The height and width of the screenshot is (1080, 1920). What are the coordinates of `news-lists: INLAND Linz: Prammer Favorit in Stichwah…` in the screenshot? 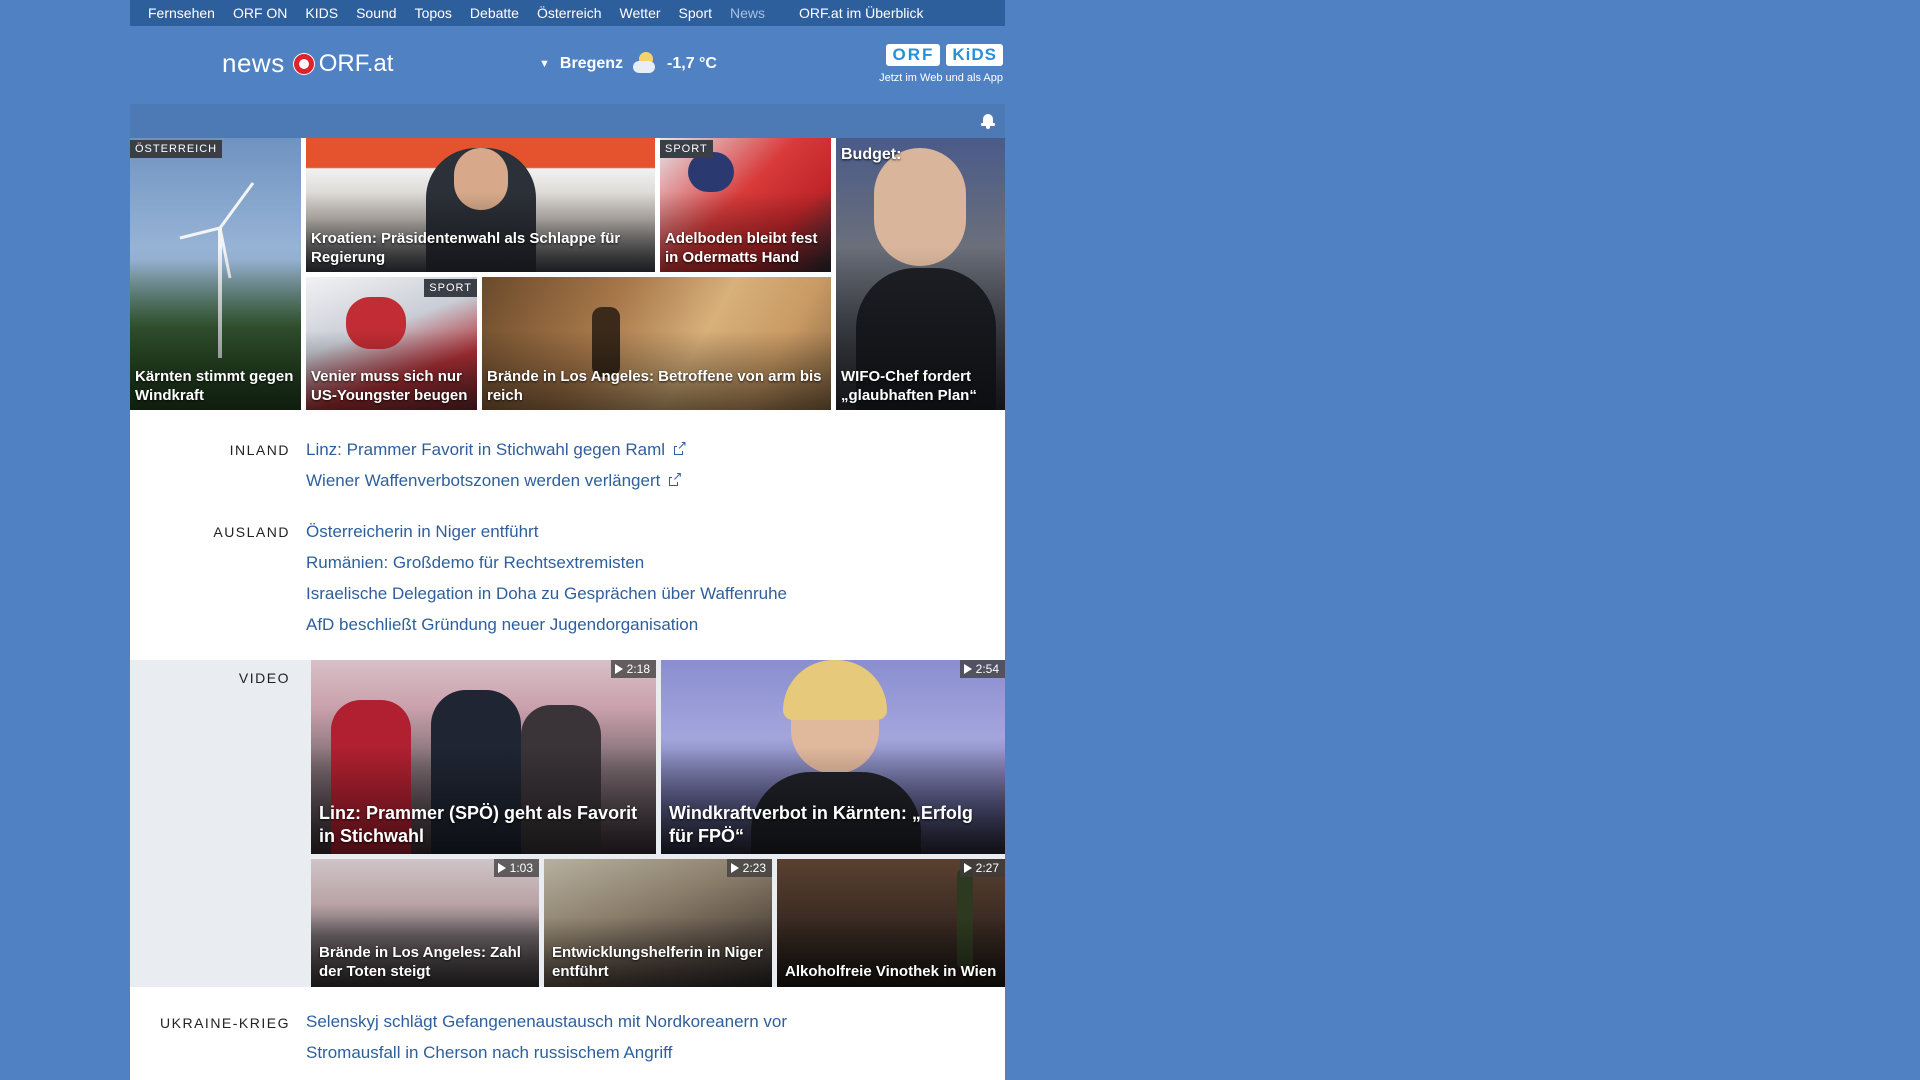 It's located at (567, 535).